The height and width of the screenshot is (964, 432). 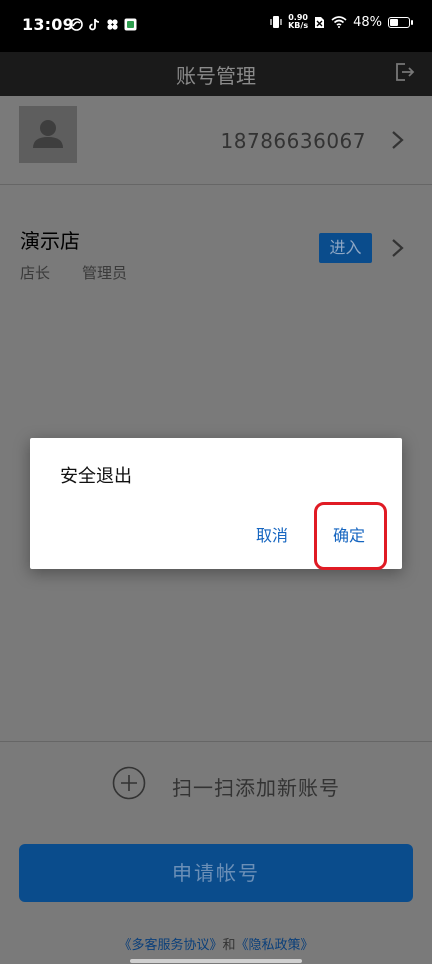 I want to click on page-title: 账号管理, so click(x=216, y=76).